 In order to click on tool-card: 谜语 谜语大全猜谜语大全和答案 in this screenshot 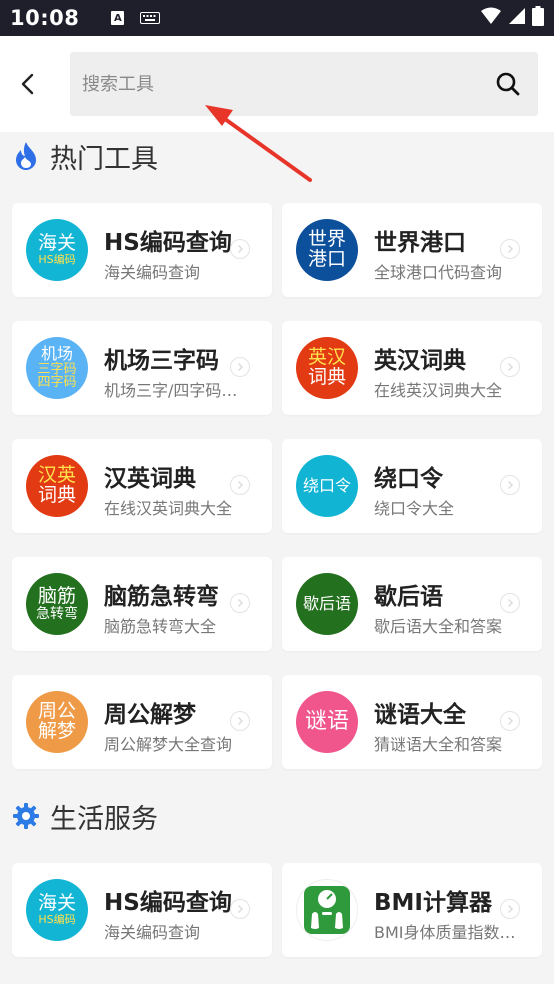, I will do `click(412, 722)`.